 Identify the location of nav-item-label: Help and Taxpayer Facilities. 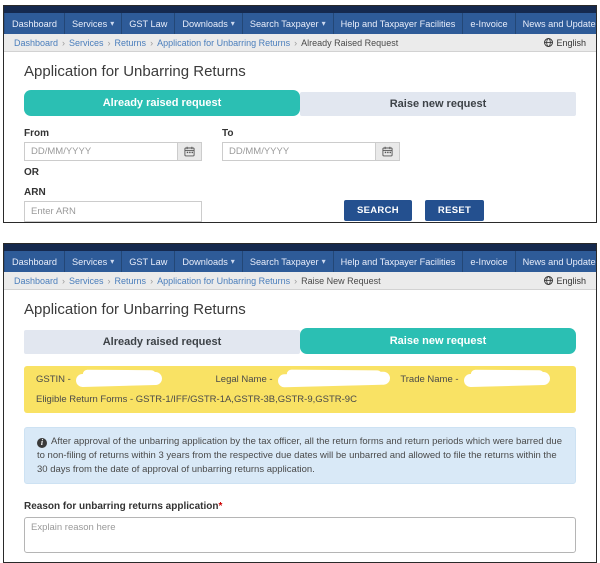
(398, 23).